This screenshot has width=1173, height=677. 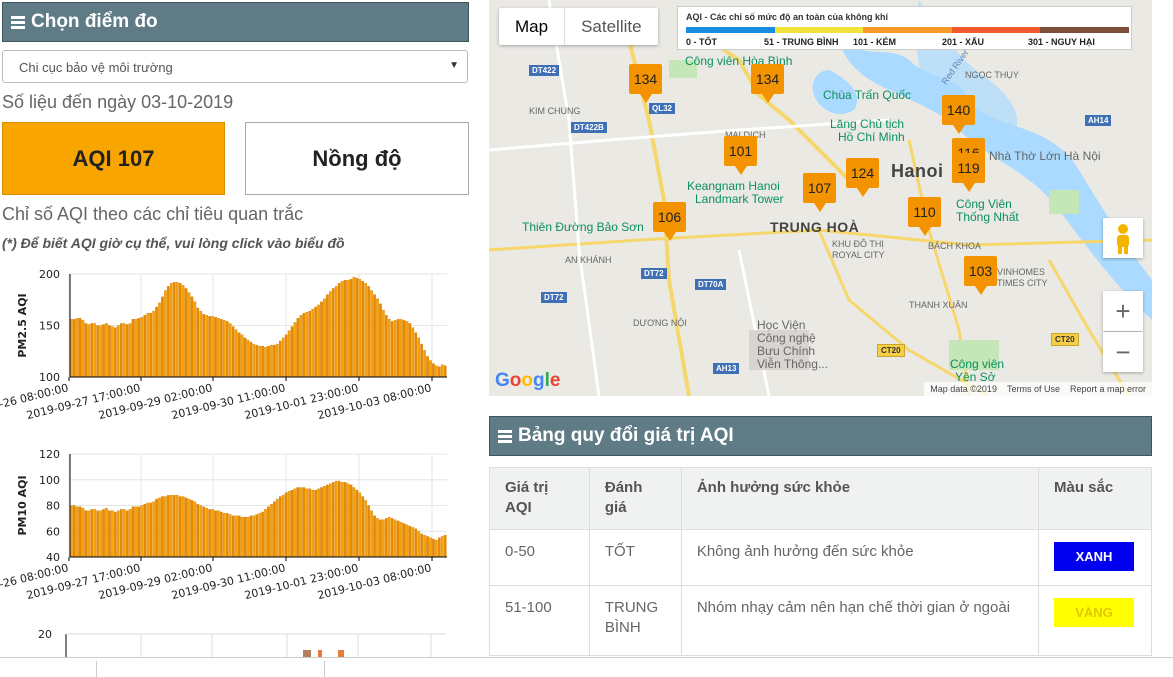 What do you see at coordinates (711, 284) in the screenshot?
I see `road-shield: DT70A` at bounding box center [711, 284].